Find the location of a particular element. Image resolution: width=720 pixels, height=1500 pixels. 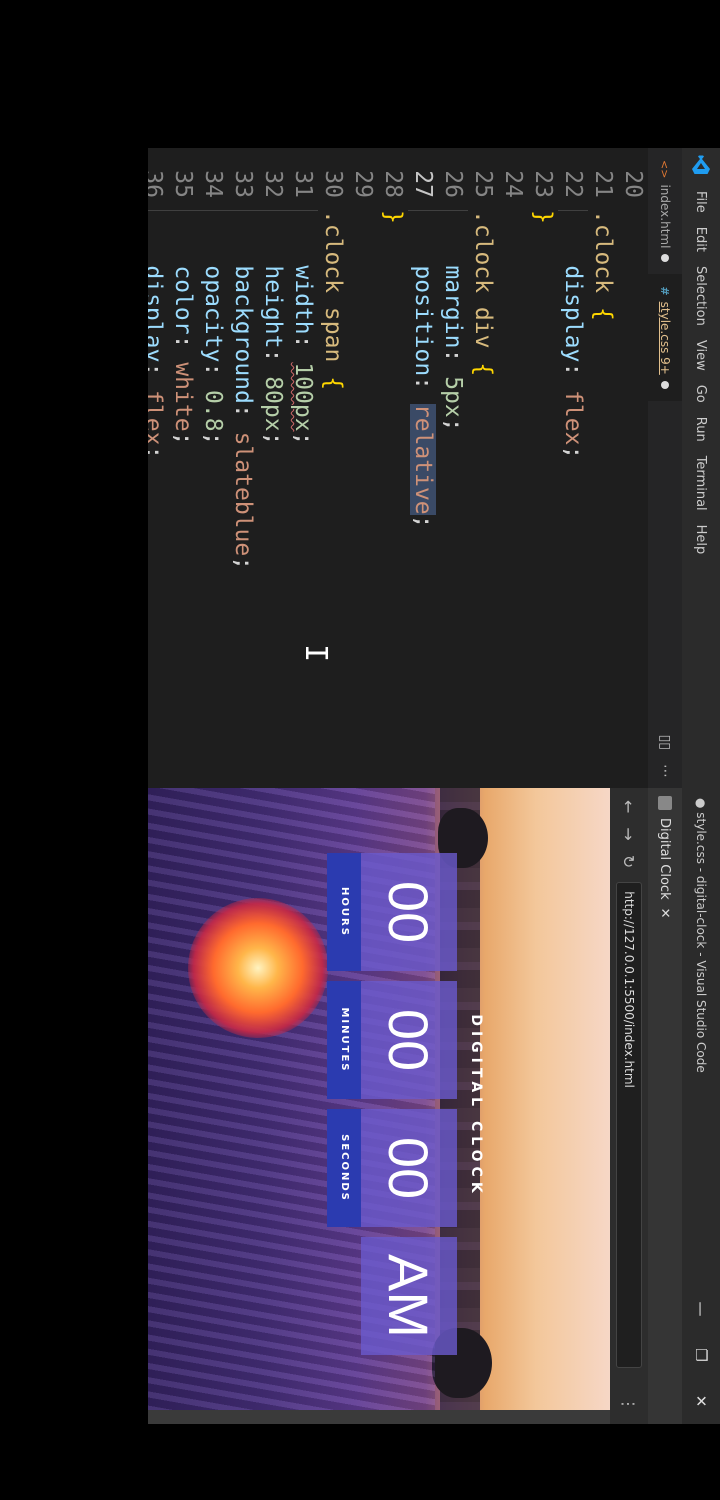

minutes-label: MINUTES is located at coordinates (344, 1040).